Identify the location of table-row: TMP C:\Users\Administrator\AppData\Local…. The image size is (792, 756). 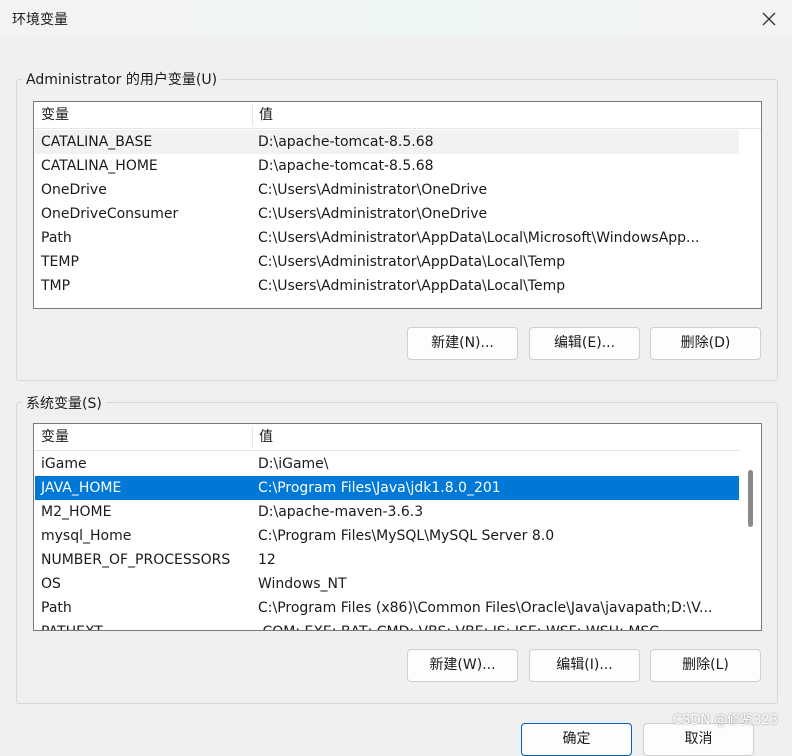
(387, 286).